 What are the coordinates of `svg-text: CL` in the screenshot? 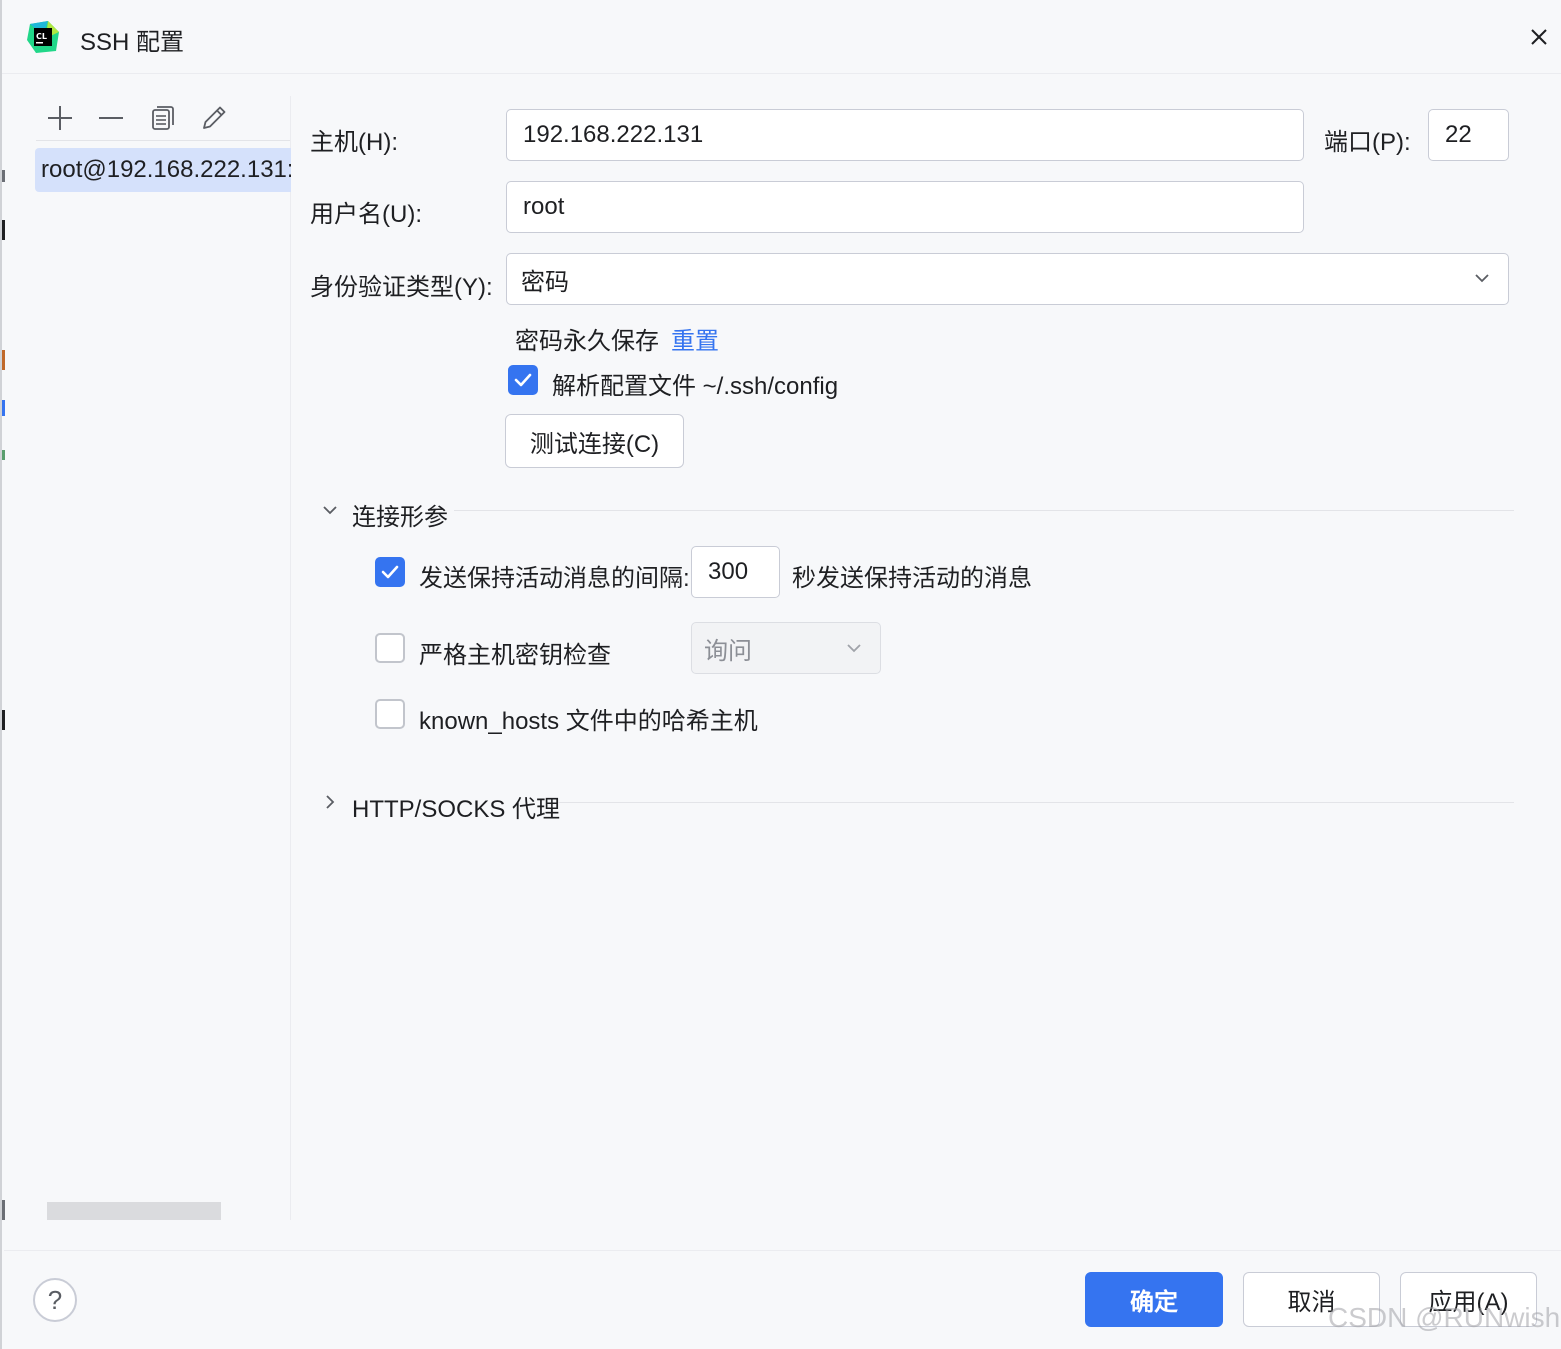 It's located at (41, 36).